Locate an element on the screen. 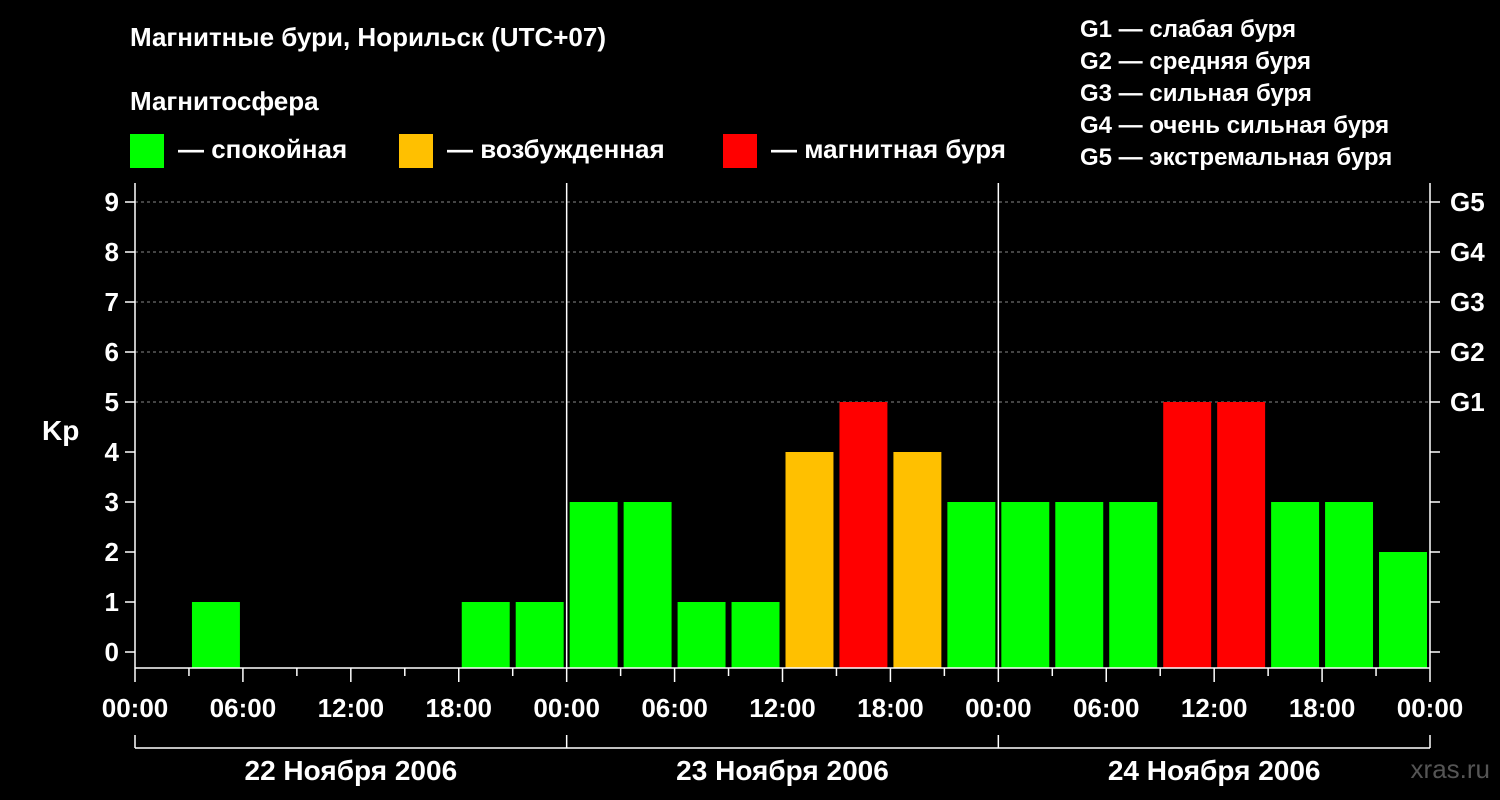 Image resolution: width=1500 pixels, height=800 pixels. y-tick-label: 2 is located at coordinates (112, 552).